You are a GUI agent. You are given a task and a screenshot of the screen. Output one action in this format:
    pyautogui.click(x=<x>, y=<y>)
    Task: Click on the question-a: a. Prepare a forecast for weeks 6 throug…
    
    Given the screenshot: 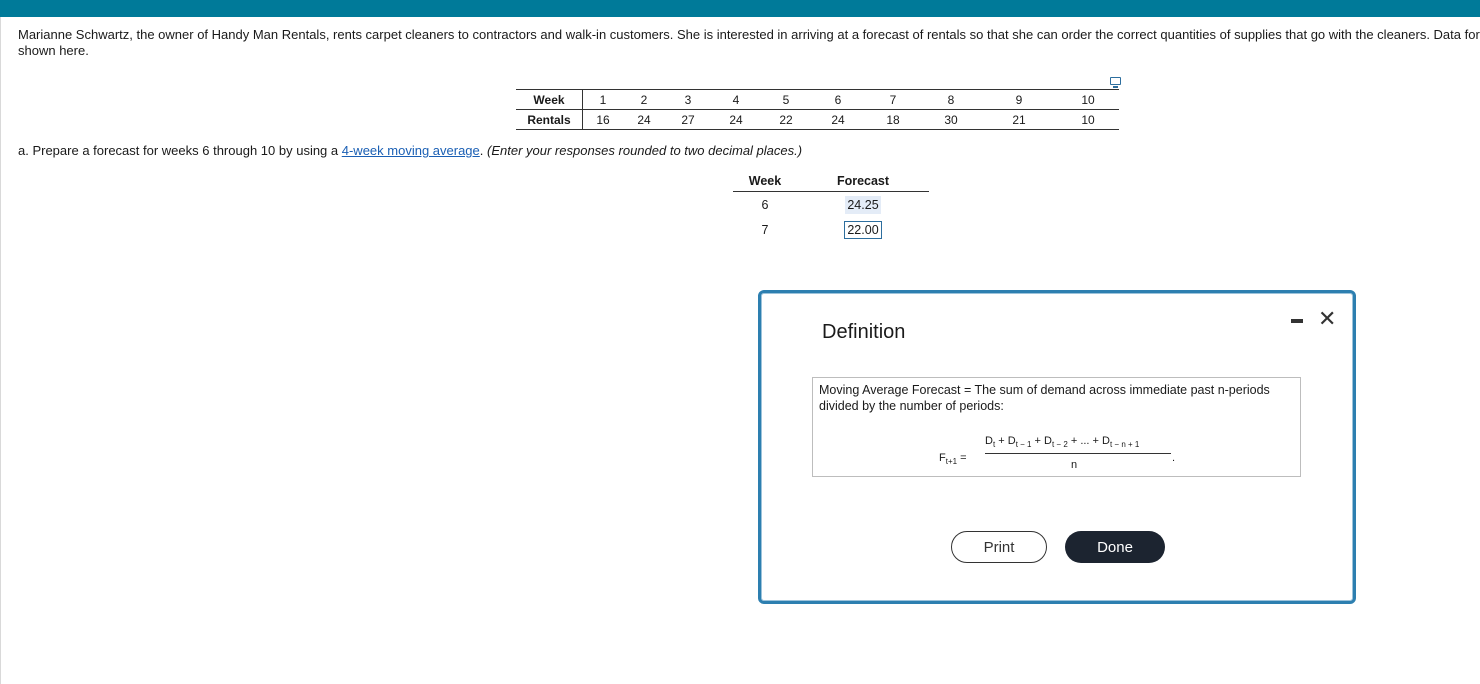 What is the action you would take?
    pyautogui.click(x=410, y=150)
    